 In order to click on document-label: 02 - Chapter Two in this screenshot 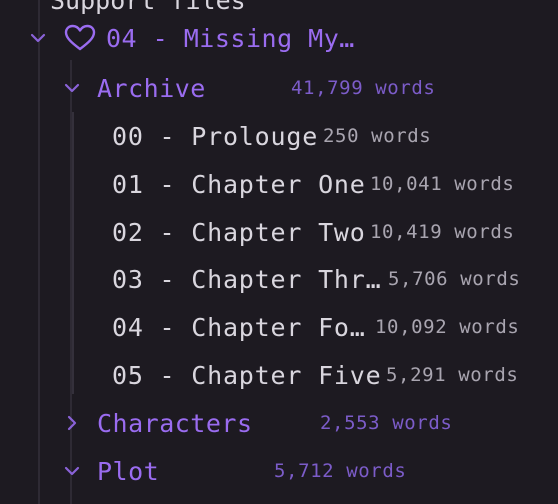, I will do `click(239, 232)`.